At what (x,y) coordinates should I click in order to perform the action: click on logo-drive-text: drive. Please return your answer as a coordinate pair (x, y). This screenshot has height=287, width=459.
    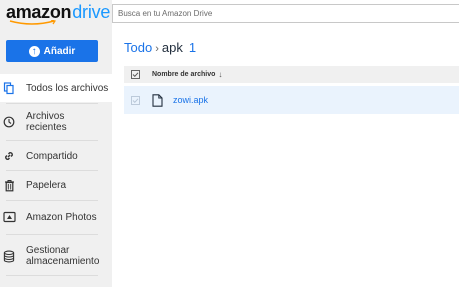
    Looking at the image, I should click on (91, 12).